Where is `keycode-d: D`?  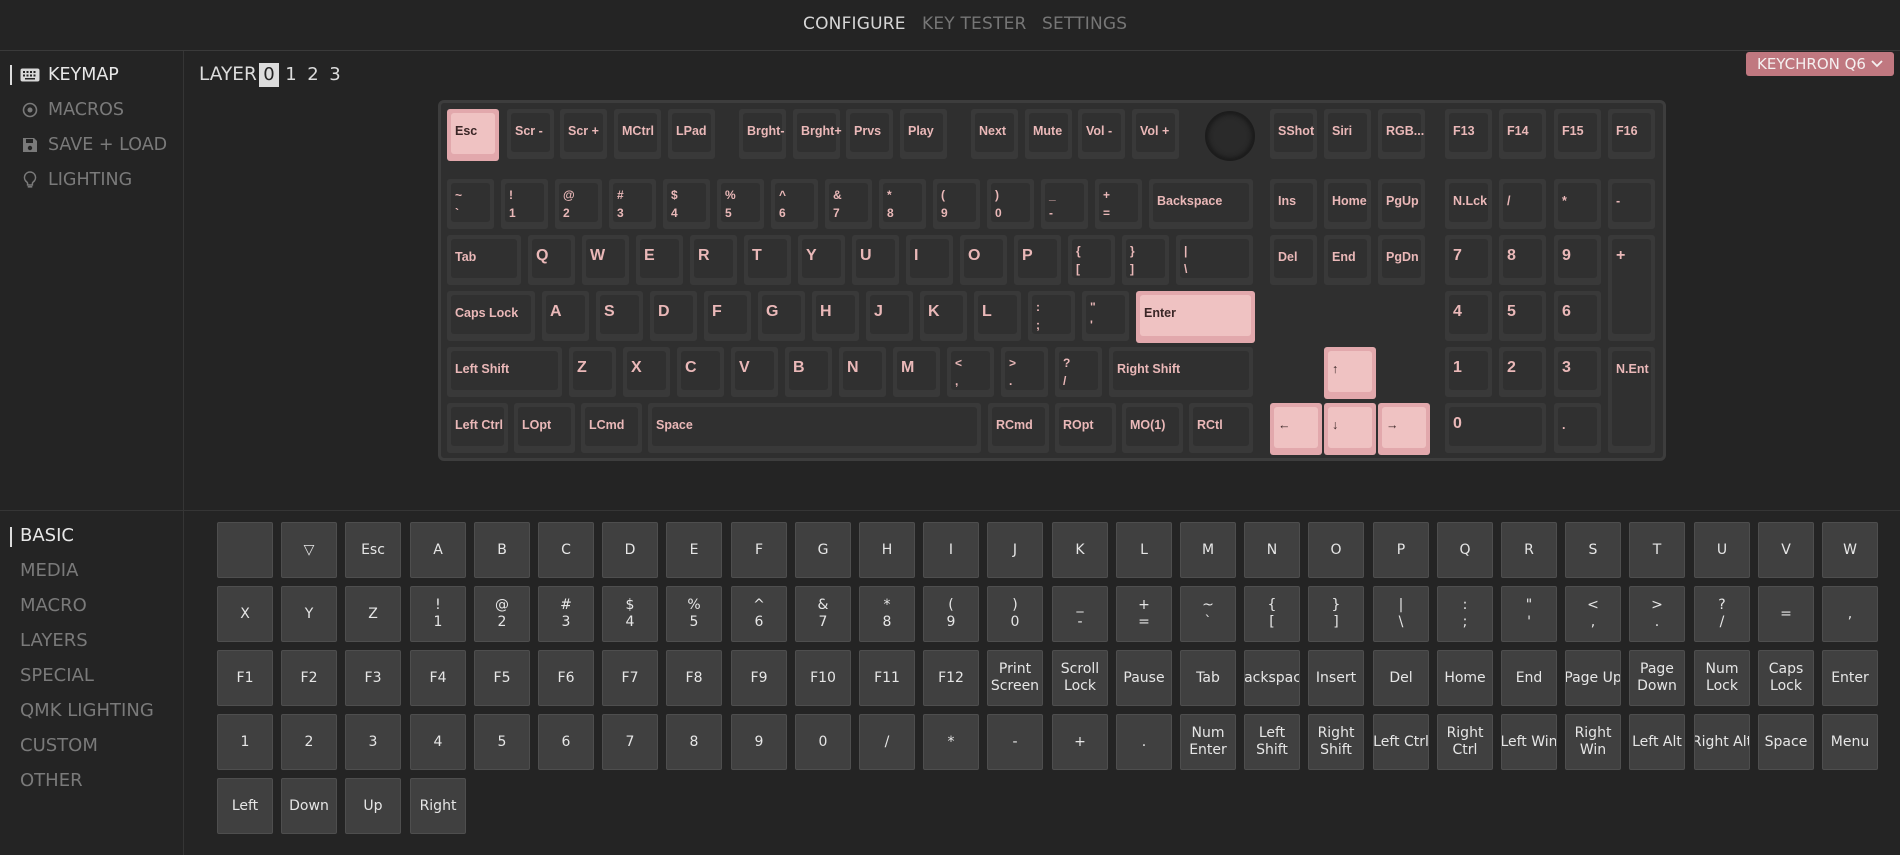 keycode-d: D is located at coordinates (630, 550).